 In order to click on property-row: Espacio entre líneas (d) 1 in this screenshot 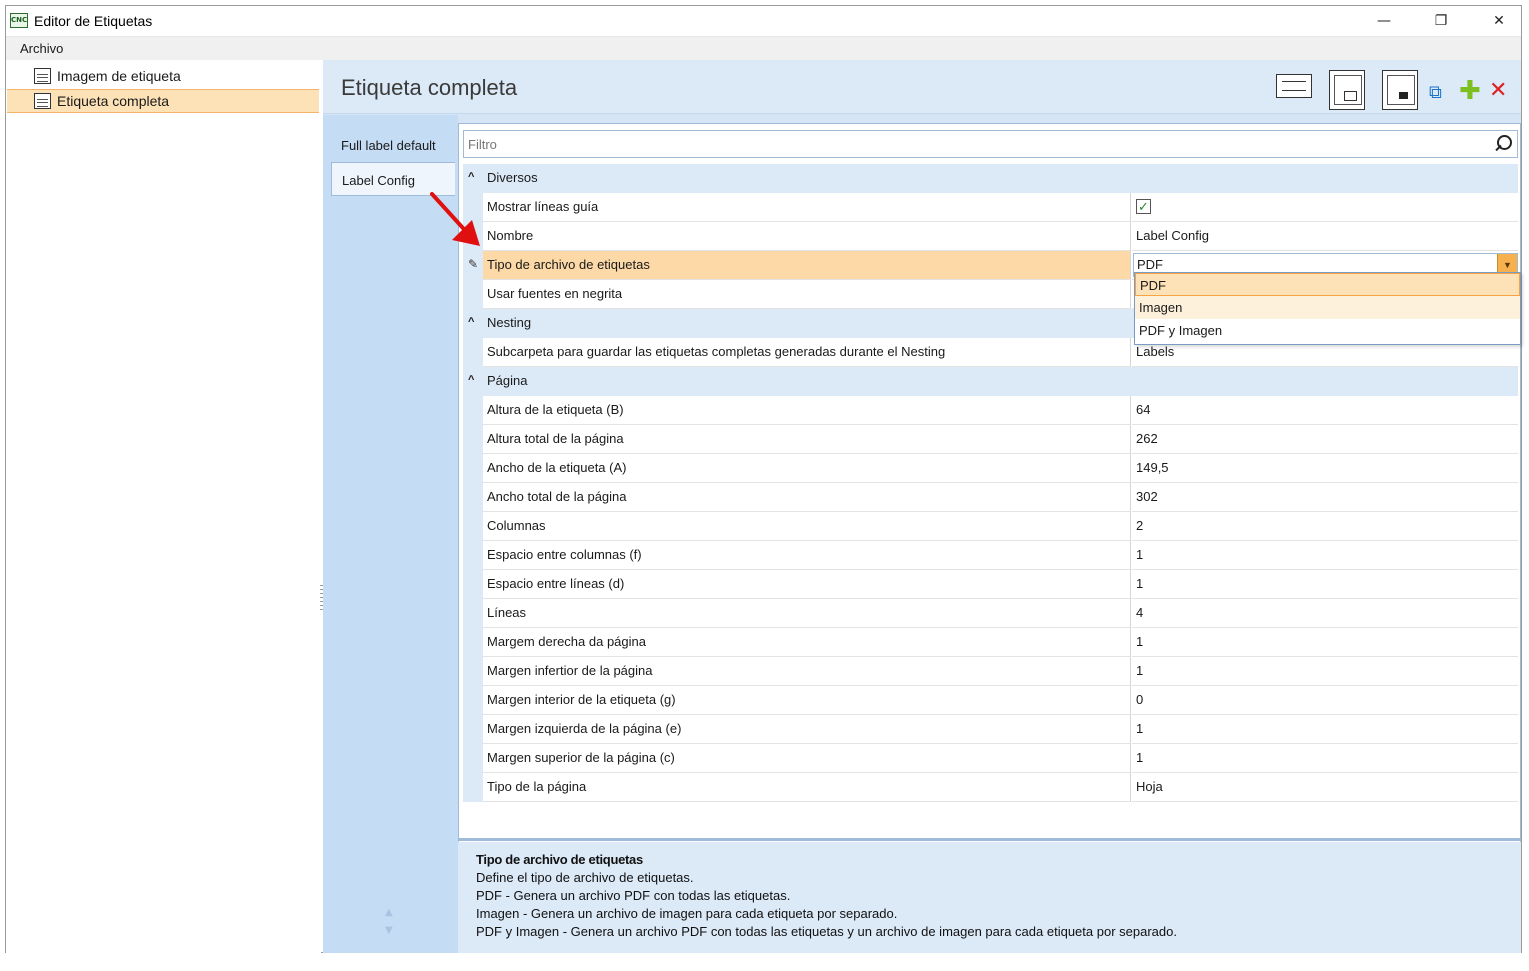, I will do `click(990, 584)`.